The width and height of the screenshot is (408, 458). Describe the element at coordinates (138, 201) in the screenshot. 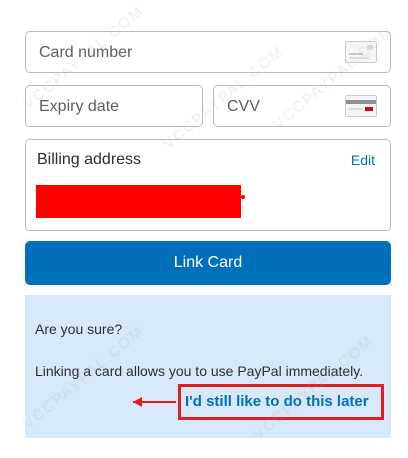

I see `redacted-address` at that location.